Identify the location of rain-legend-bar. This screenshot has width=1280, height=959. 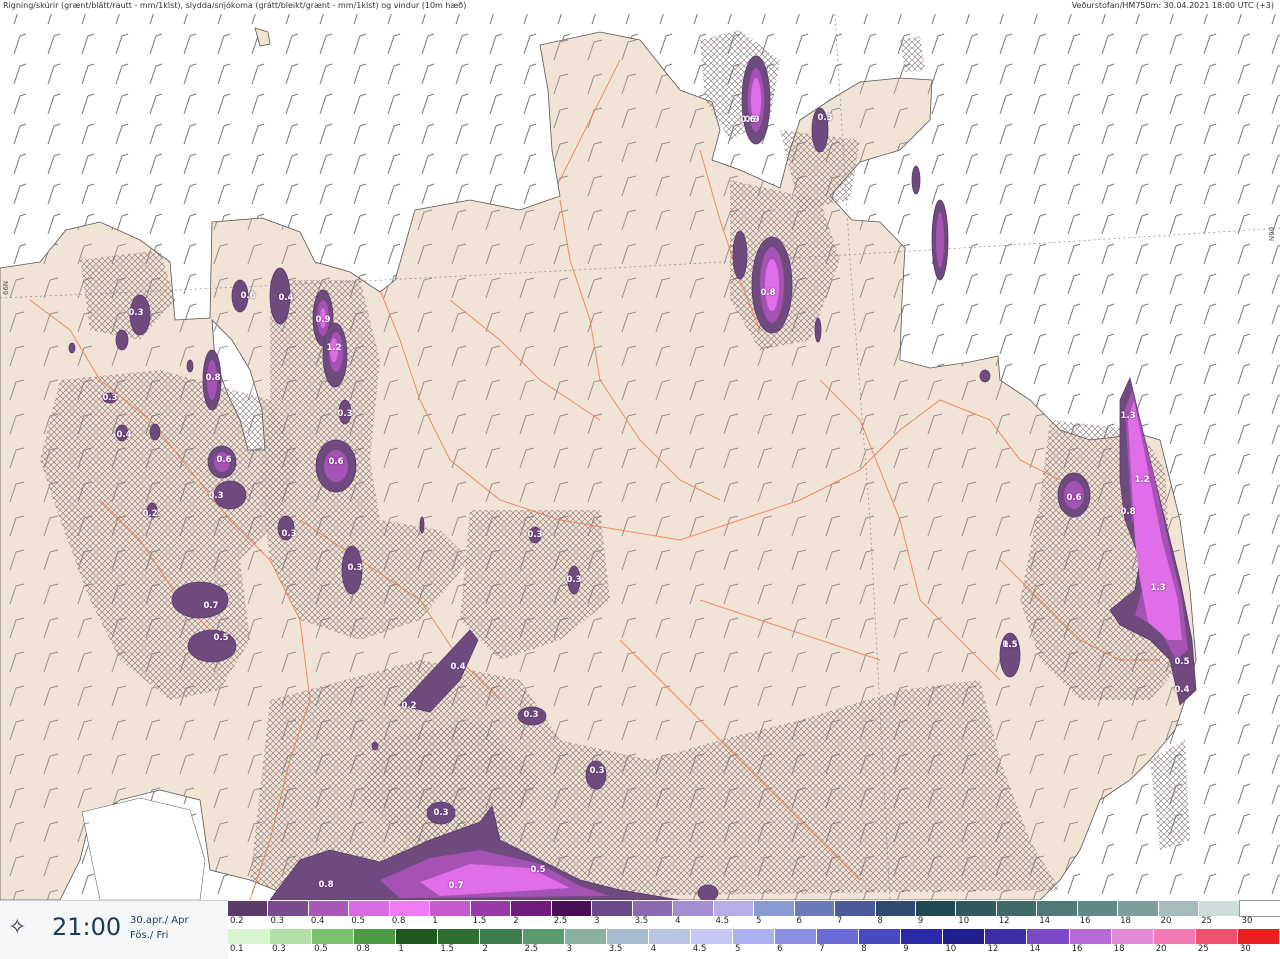
(754, 936).